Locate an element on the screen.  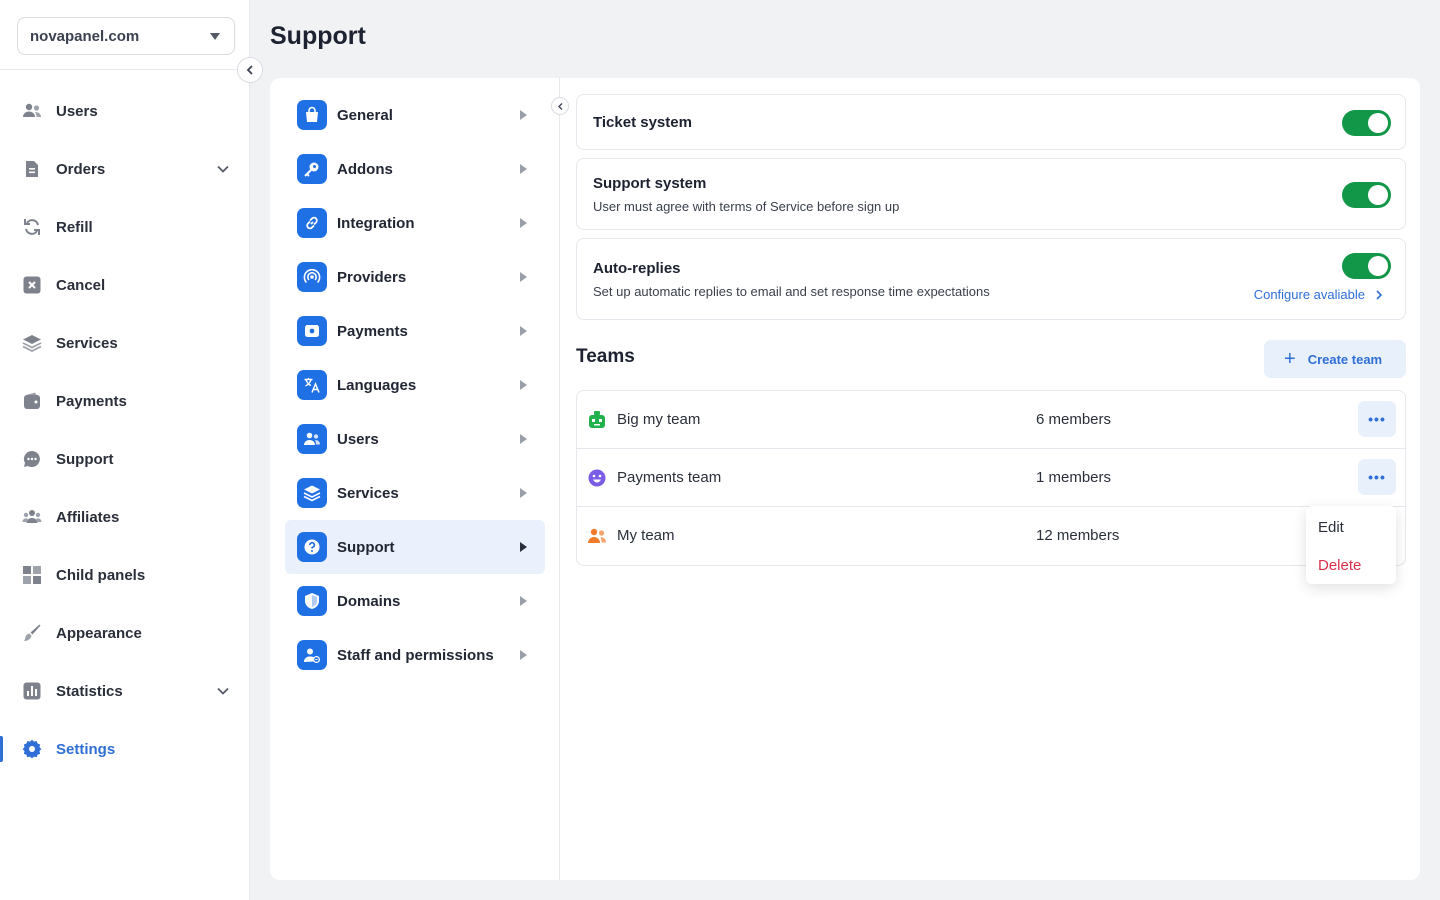
sidebar-item-label: Support is located at coordinates (85, 459).